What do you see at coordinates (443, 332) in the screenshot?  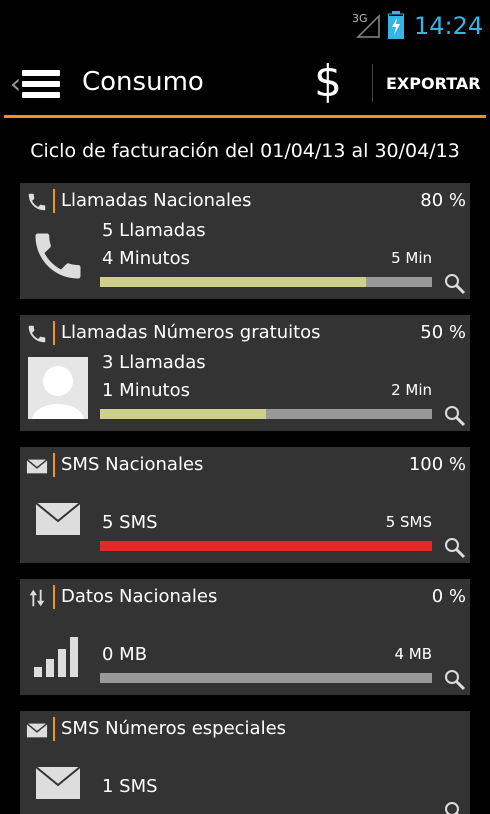 I see `card-percent: 50 %` at bounding box center [443, 332].